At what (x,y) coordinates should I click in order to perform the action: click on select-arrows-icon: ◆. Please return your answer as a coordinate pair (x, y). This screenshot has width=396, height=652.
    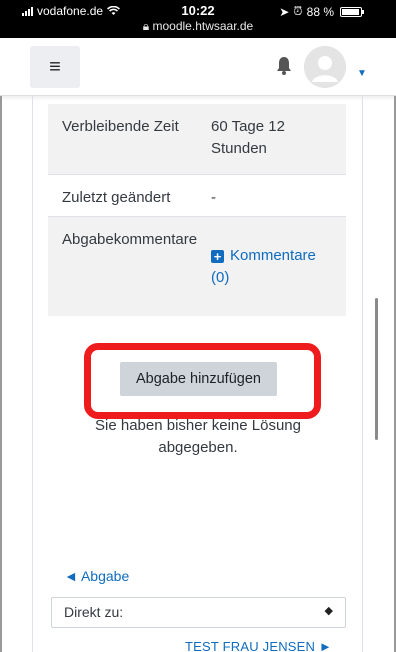
    Looking at the image, I should click on (328, 611).